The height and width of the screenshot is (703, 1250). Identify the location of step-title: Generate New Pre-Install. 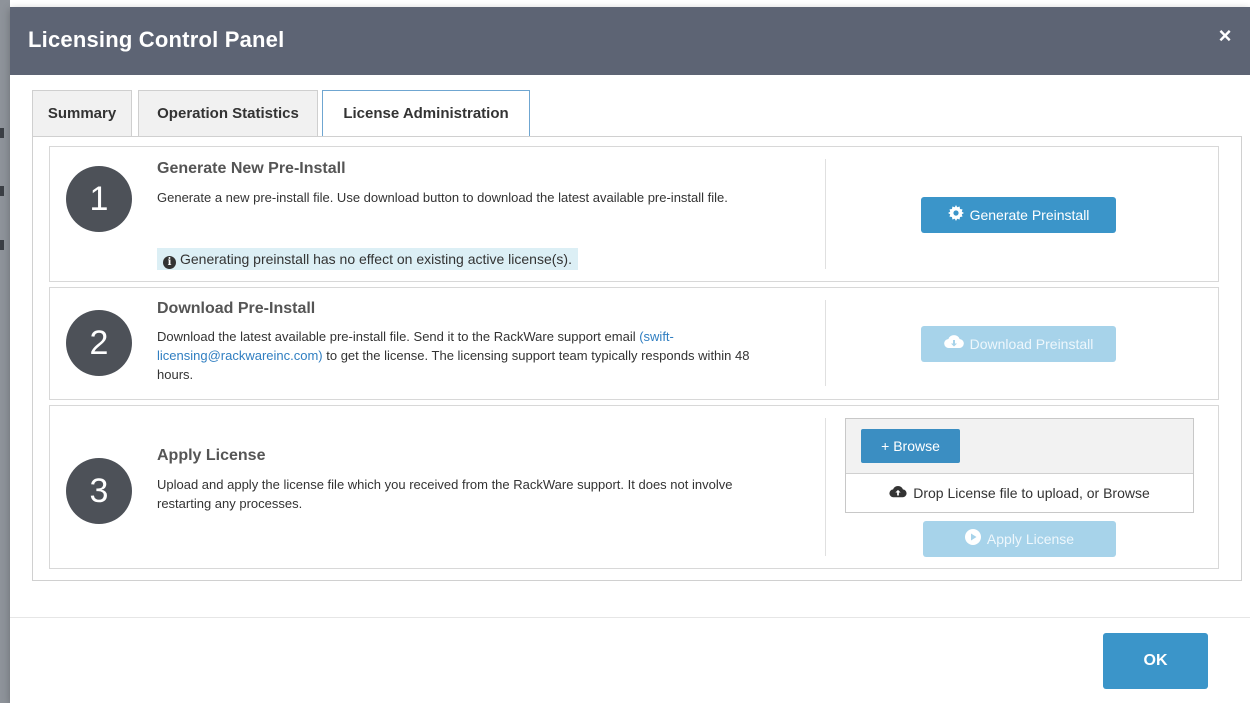
(251, 168).